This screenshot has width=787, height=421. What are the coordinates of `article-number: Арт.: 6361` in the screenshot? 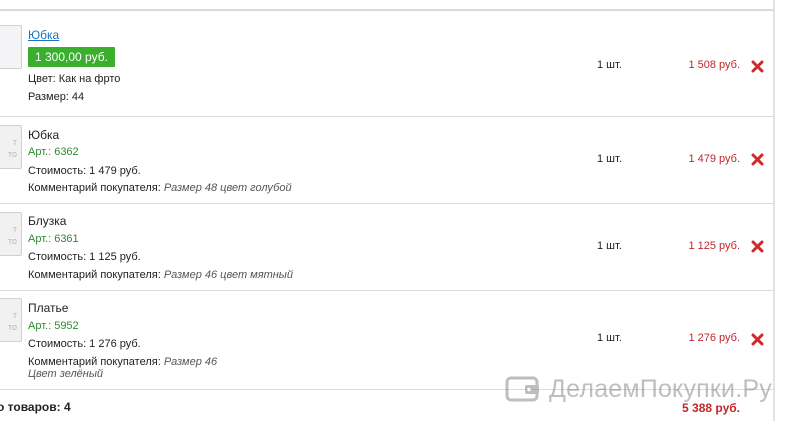 It's located at (53, 239).